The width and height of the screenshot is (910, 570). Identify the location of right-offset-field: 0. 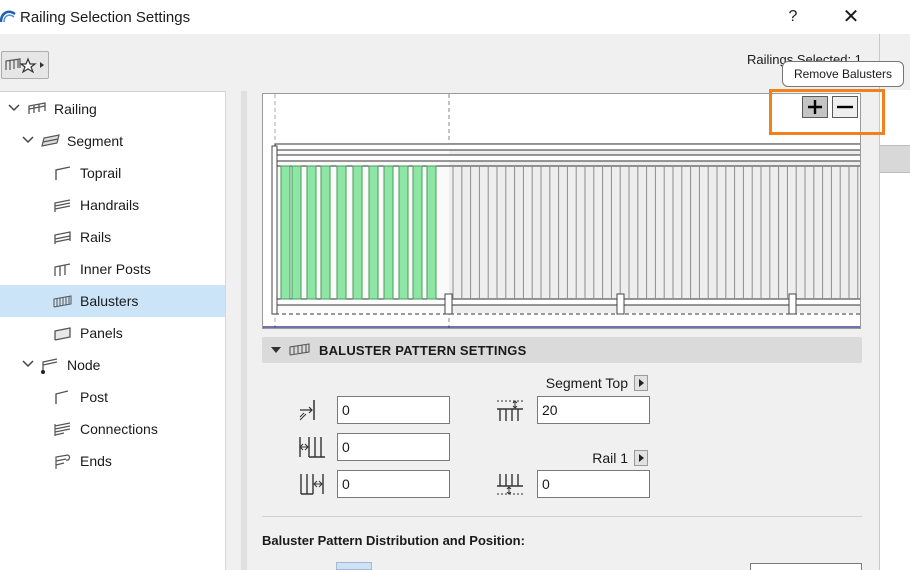
(393, 484).